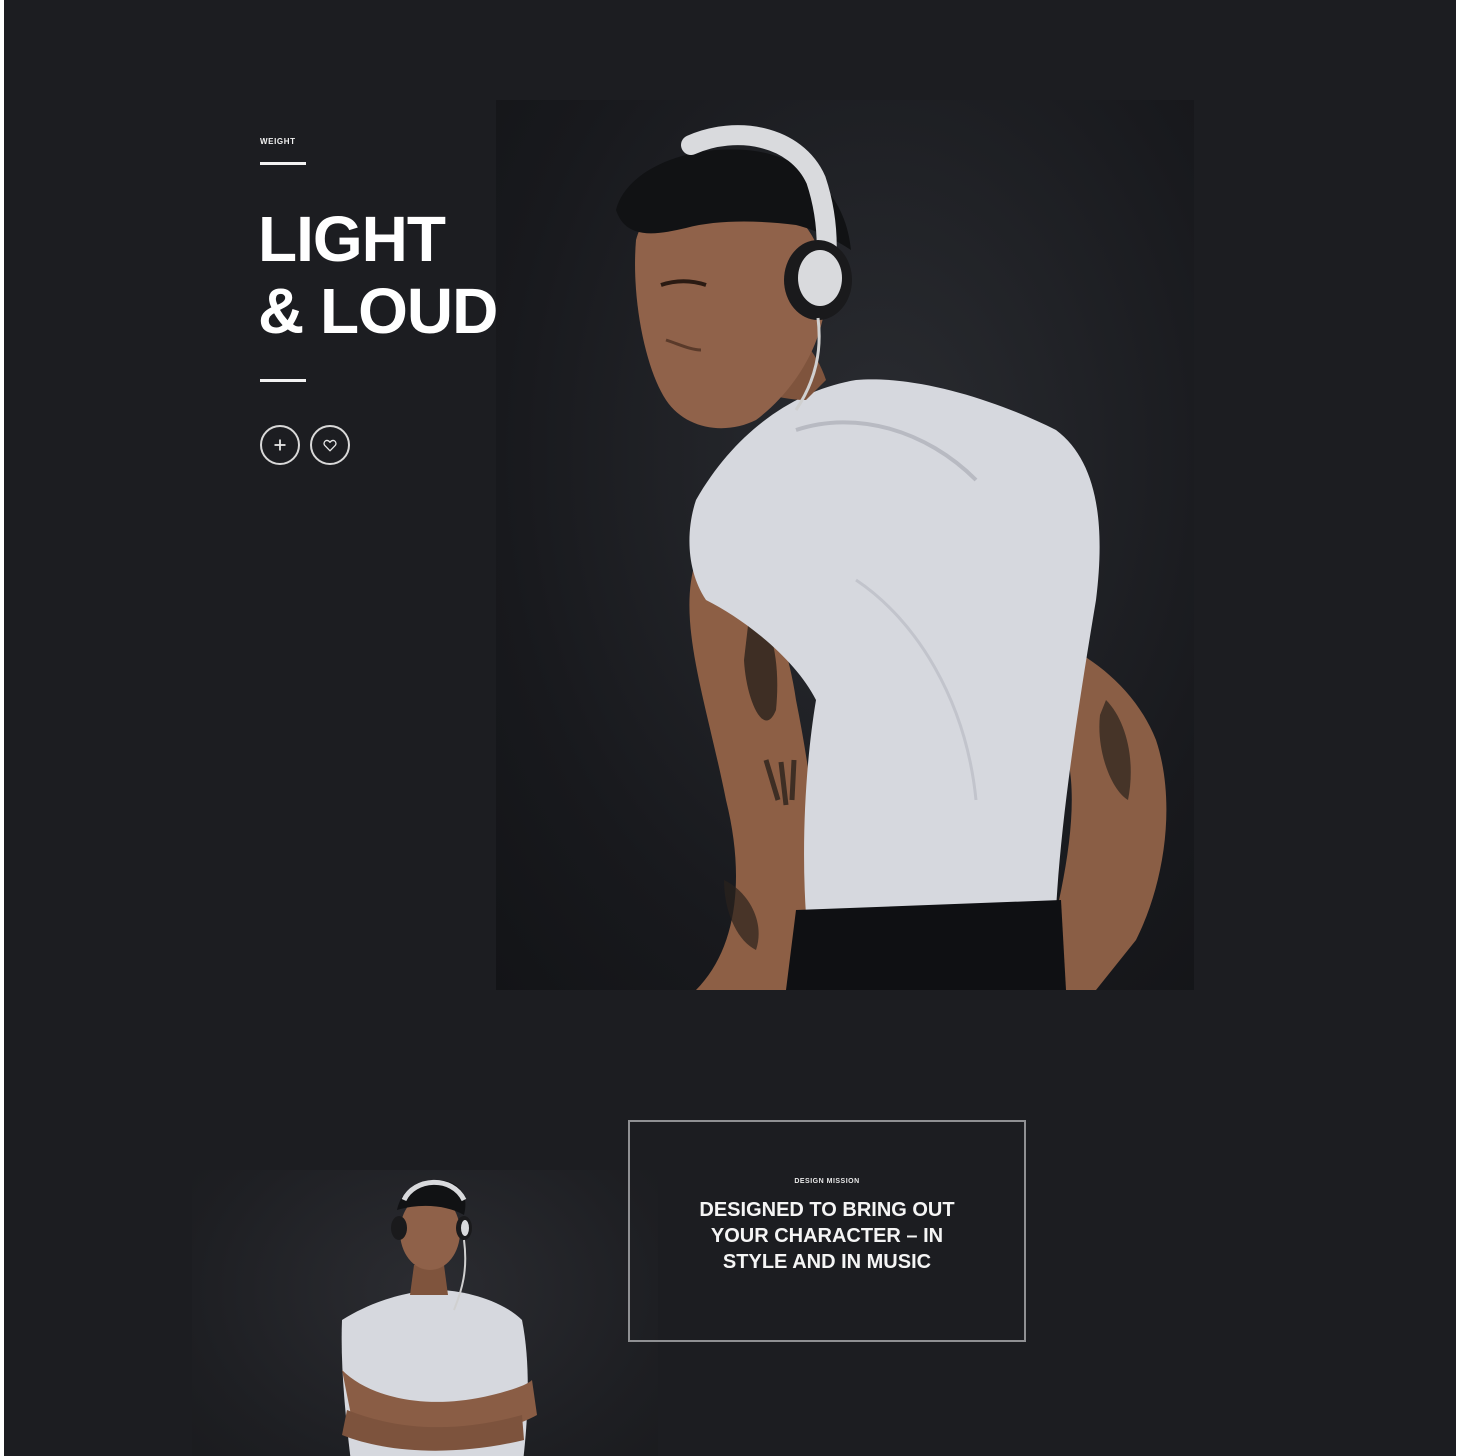 Image resolution: width=1460 pixels, height=1456 pixels. I want to click on hero-headline: LIGHT & LOUD, so click(378, 275).